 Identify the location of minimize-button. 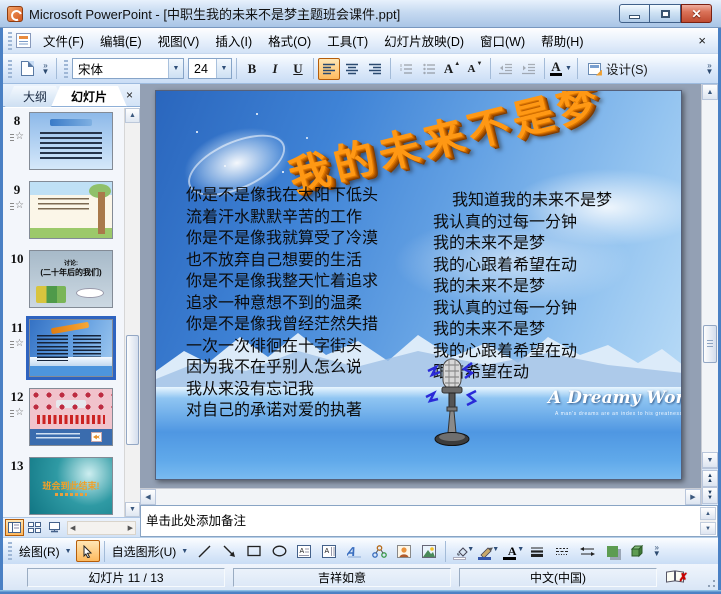
(634, 13).